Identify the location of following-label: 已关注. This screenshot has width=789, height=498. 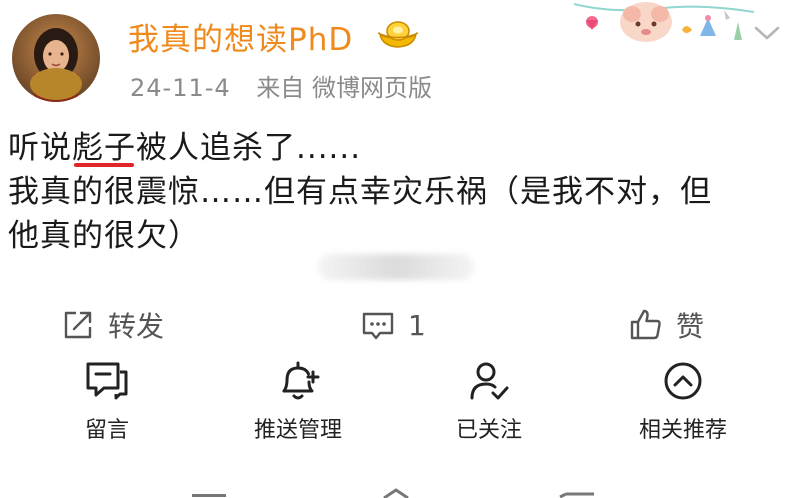
(488, 430).